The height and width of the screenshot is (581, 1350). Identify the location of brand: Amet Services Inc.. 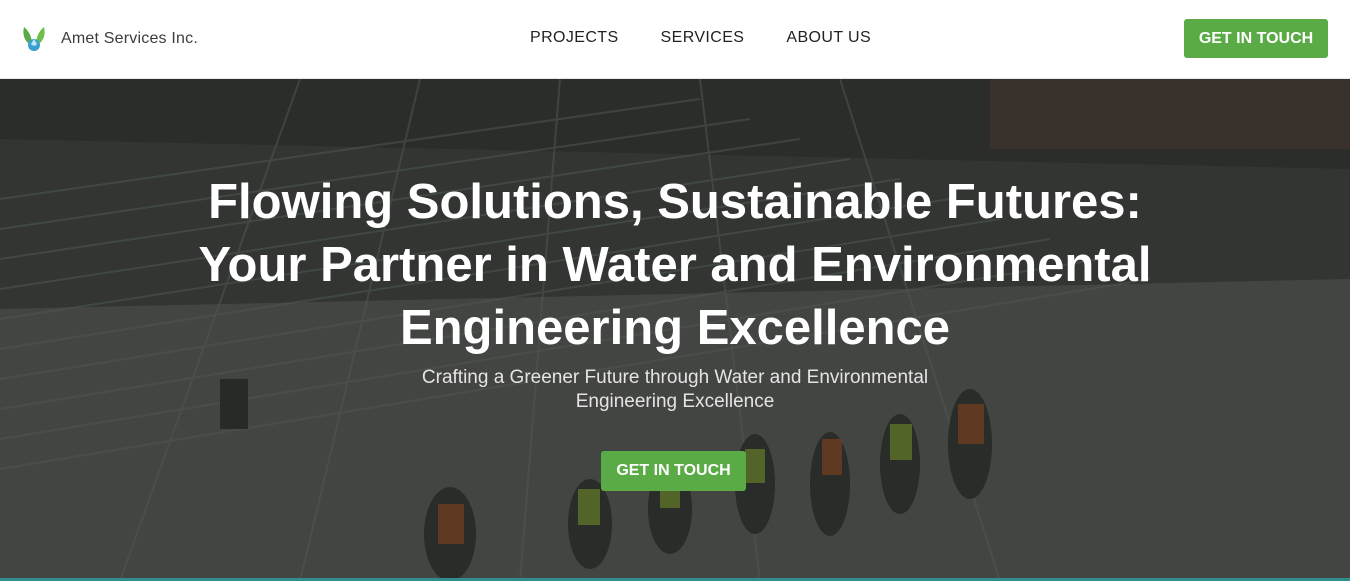
(109, 39).